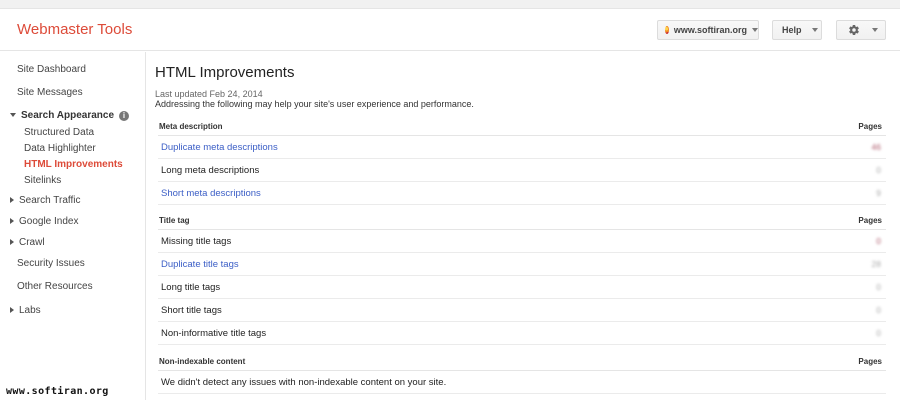 The image size is (900, 400). What do you see at coordinates (876, 264) in the screenshot?
I see `page-count: 28` at bounding box center [876, 264].